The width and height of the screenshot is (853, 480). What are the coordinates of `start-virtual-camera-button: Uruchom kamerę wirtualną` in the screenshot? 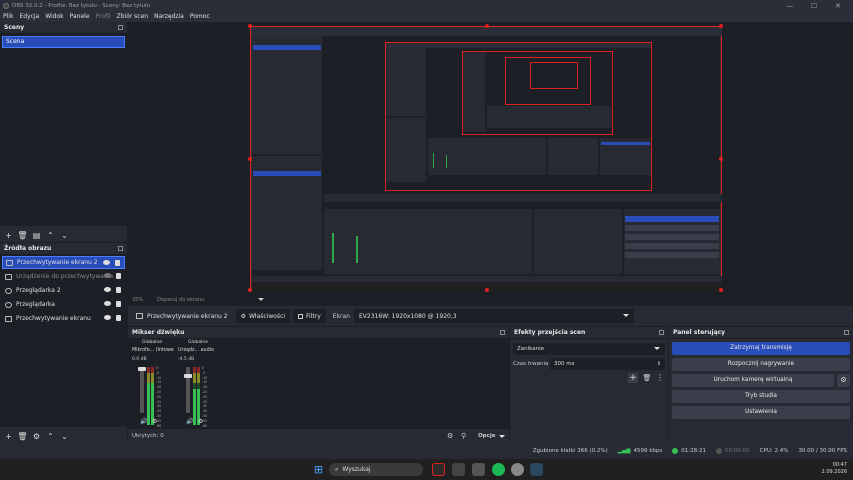 It's located at (753, 380).